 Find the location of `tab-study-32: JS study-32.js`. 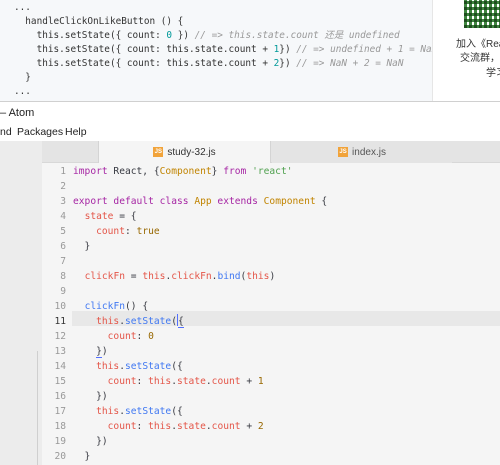

tab-study-32: JS study-32.js is located at coordinates (184, 152).